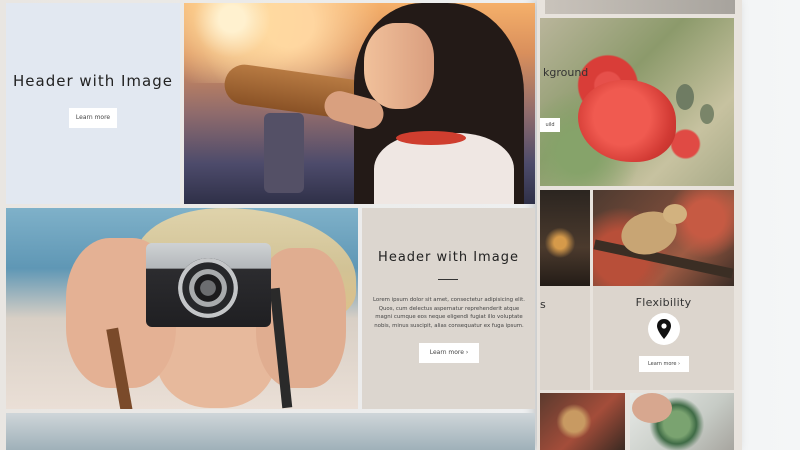  Describe the element at coordinates (664, 329) in the screenshot. I see `map-pin-icon` at that location.